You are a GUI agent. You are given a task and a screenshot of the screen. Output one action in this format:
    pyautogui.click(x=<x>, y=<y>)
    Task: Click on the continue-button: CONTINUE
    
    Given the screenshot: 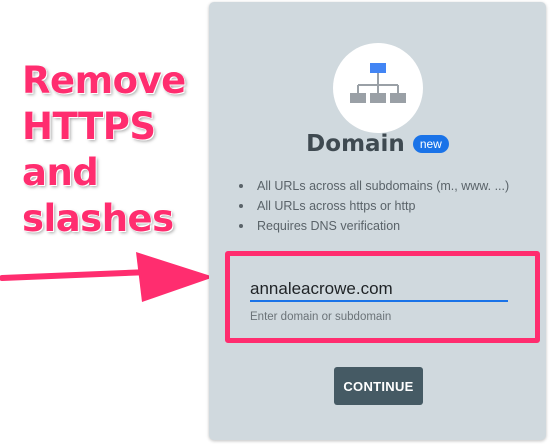 What is the action you would take?
    pyautogui.click(x=378, y=386)
    